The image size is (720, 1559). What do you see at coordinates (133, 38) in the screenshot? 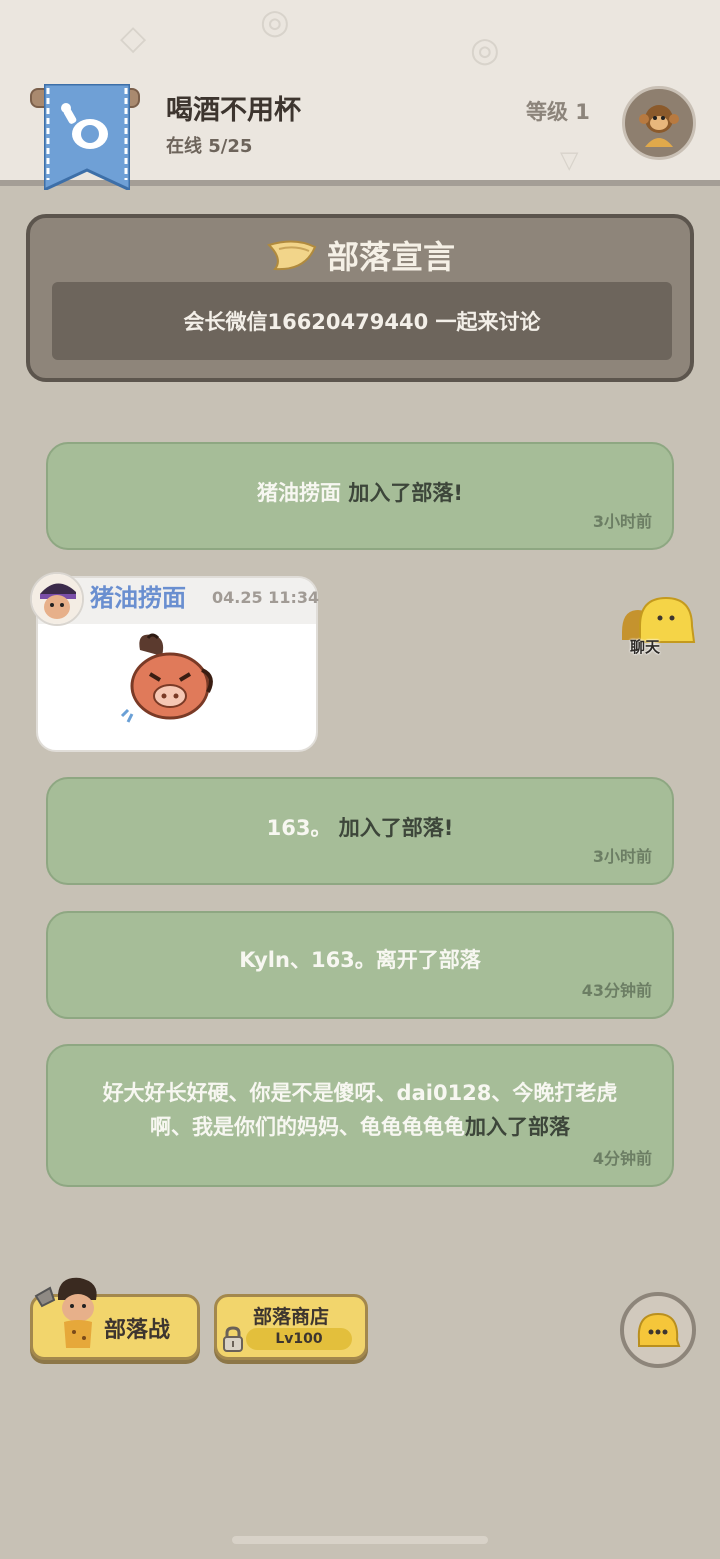
I see `background-decoration: ◇` at bounding box center [133, 38].